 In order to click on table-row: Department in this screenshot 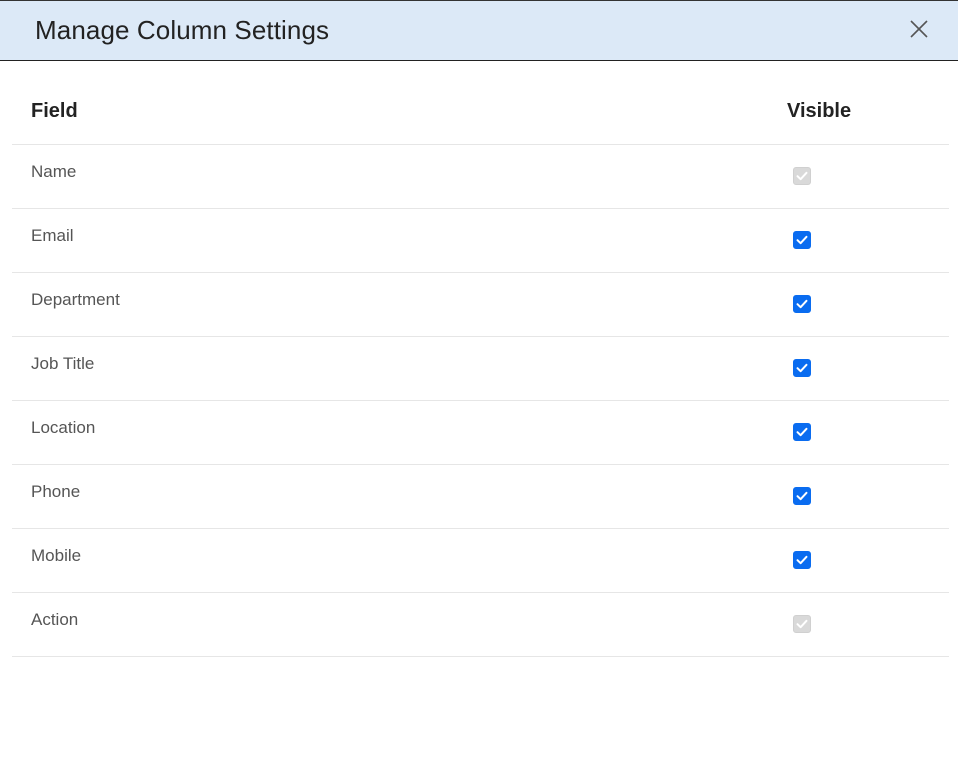, I will do `click(480, 304)`.